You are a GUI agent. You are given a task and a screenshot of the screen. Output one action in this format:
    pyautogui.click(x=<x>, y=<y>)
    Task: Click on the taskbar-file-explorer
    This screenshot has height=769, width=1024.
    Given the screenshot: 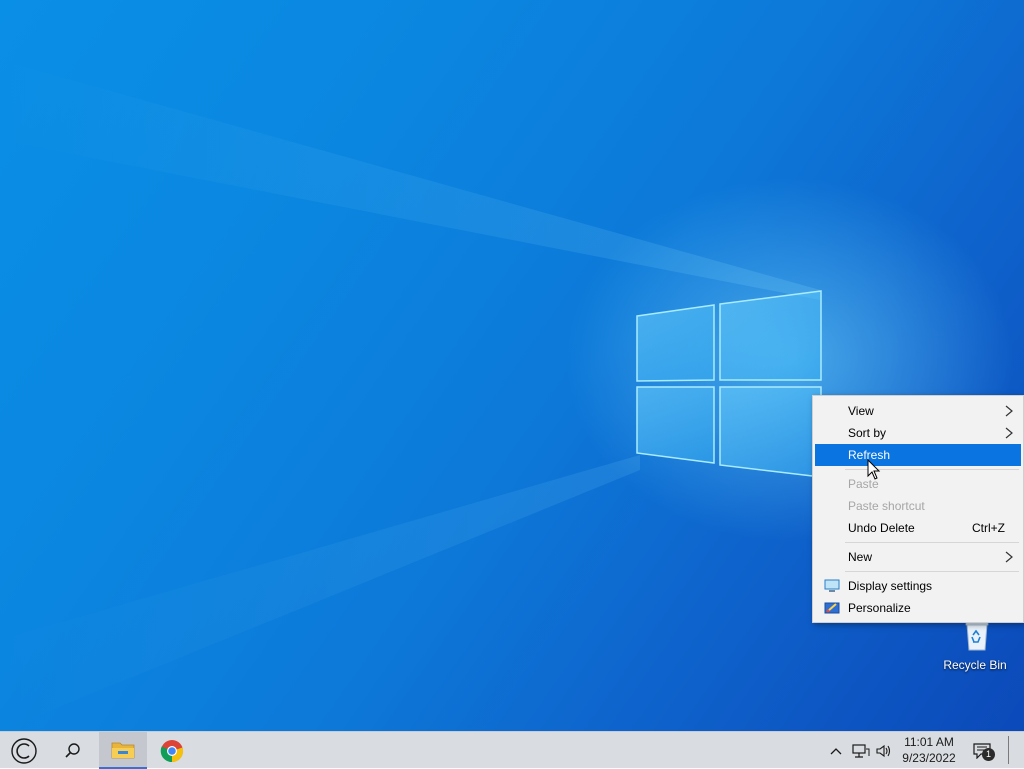 What is the action you would take?
    pyautogui.click(x=123, y=750)
    